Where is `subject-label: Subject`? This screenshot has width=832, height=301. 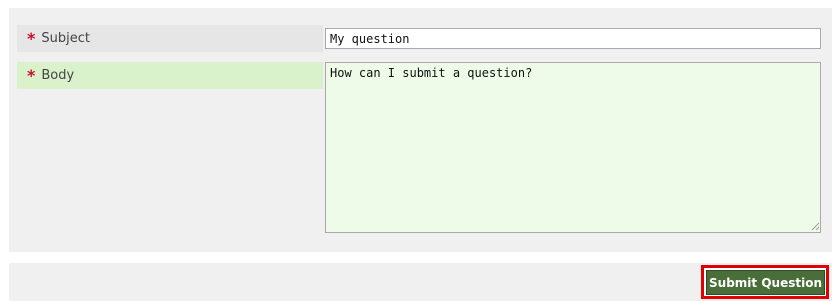 subject-label: Subject is located at coordinates (65, 38).